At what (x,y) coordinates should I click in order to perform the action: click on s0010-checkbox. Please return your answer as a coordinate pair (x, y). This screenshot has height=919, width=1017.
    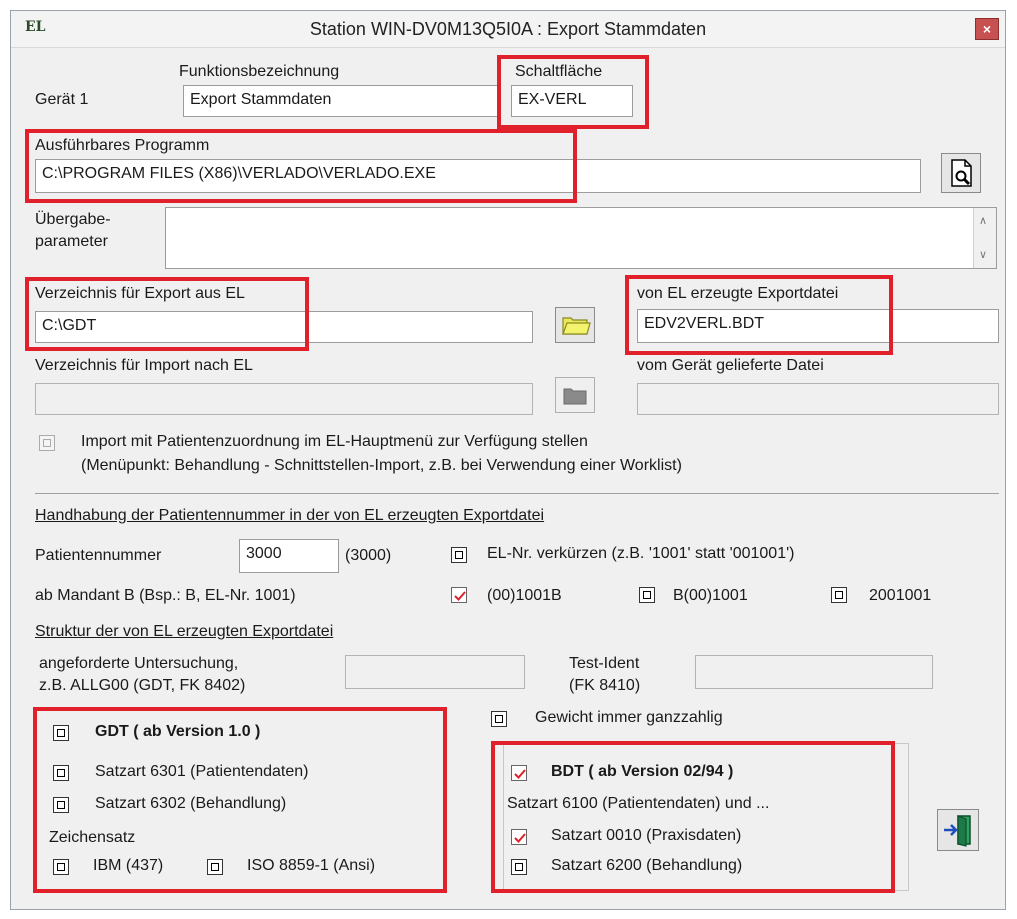
    Looking at the image, I should click on (519, 837).